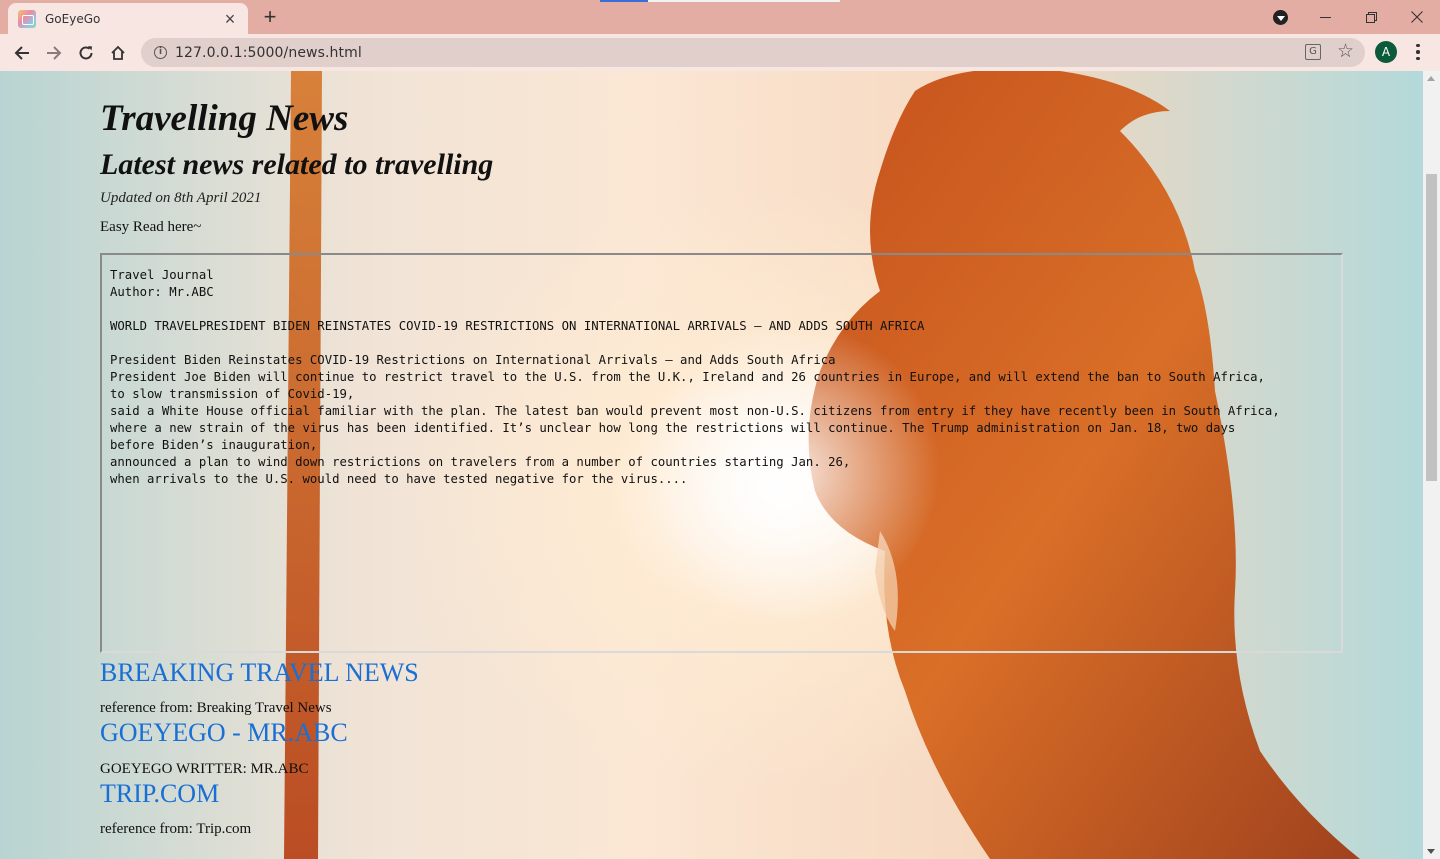  What do you see at coordinates (1417, 17) in the screenshot?
I see `close-window-icon` at bounding box center [1417, 17].